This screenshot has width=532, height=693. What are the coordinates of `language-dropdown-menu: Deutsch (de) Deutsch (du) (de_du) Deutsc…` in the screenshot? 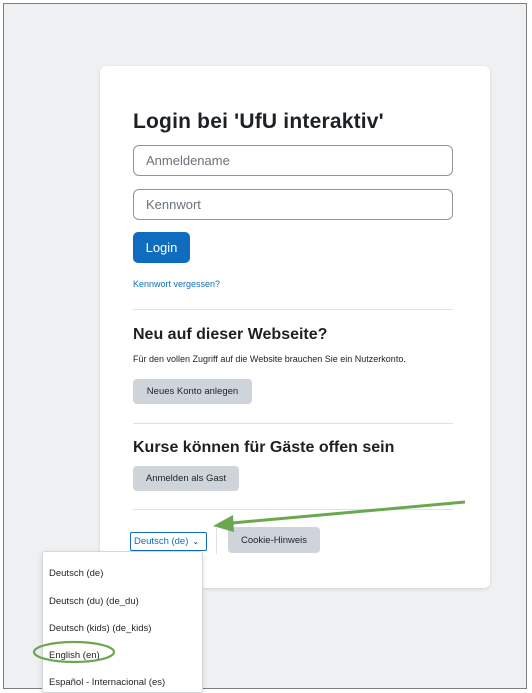 It's located at (122, 622).